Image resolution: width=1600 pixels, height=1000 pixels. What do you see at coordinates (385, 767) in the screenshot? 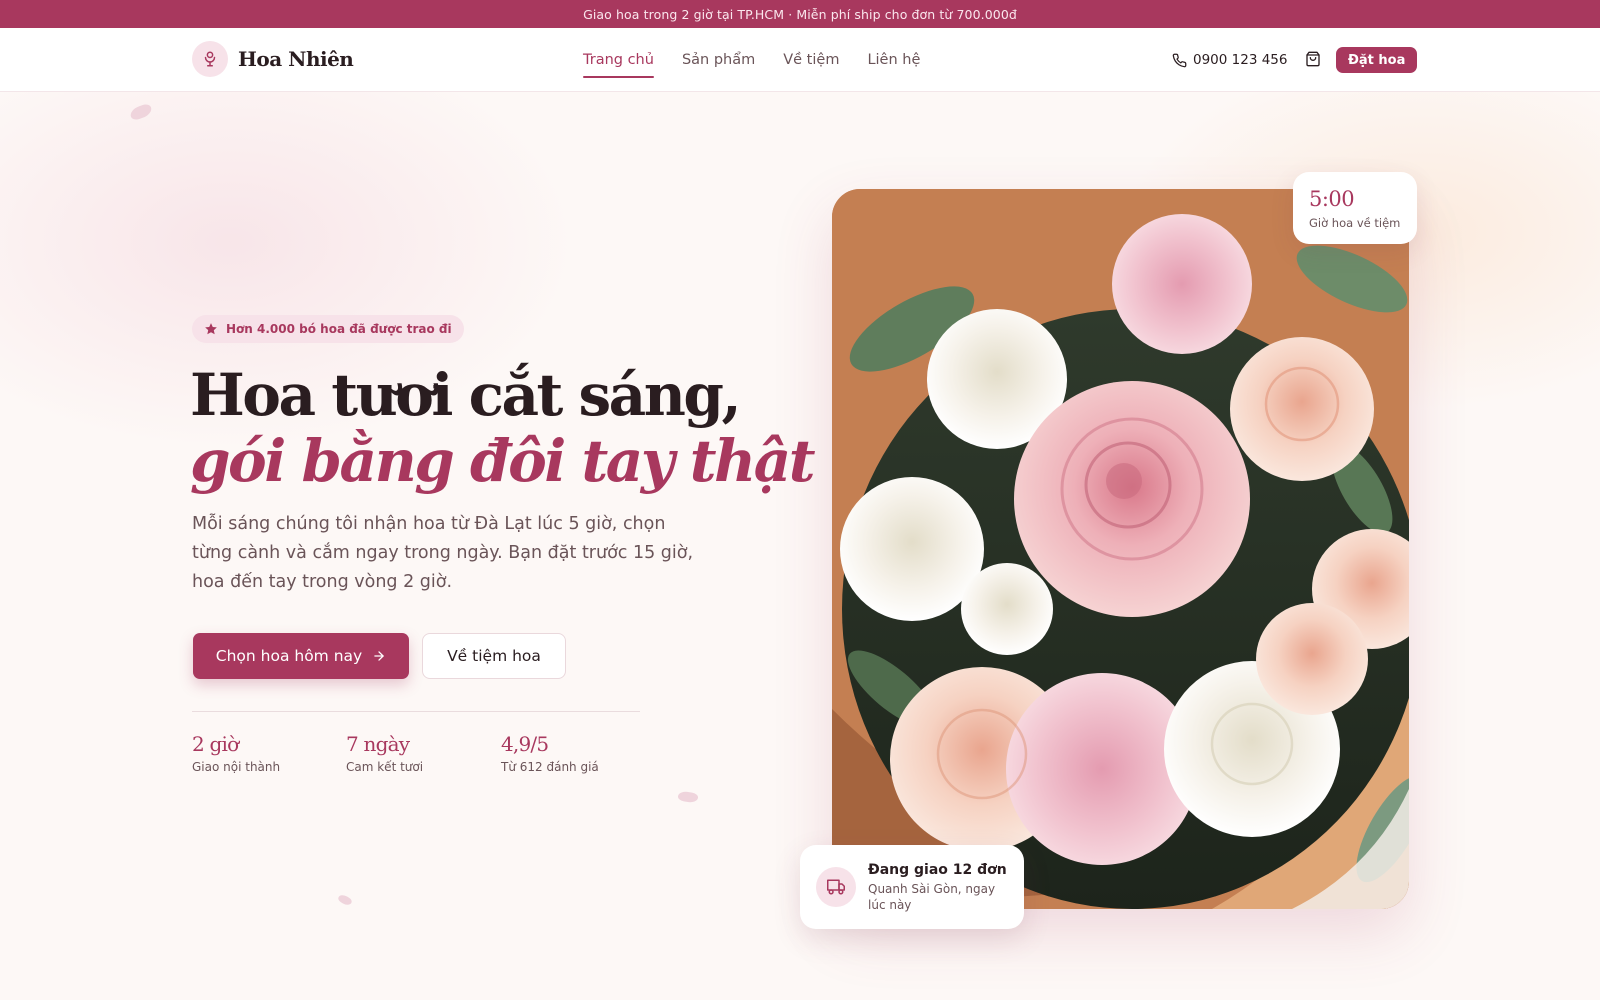
I see `stat-label: Cam kết tươi` at bounding box center [385, 767].